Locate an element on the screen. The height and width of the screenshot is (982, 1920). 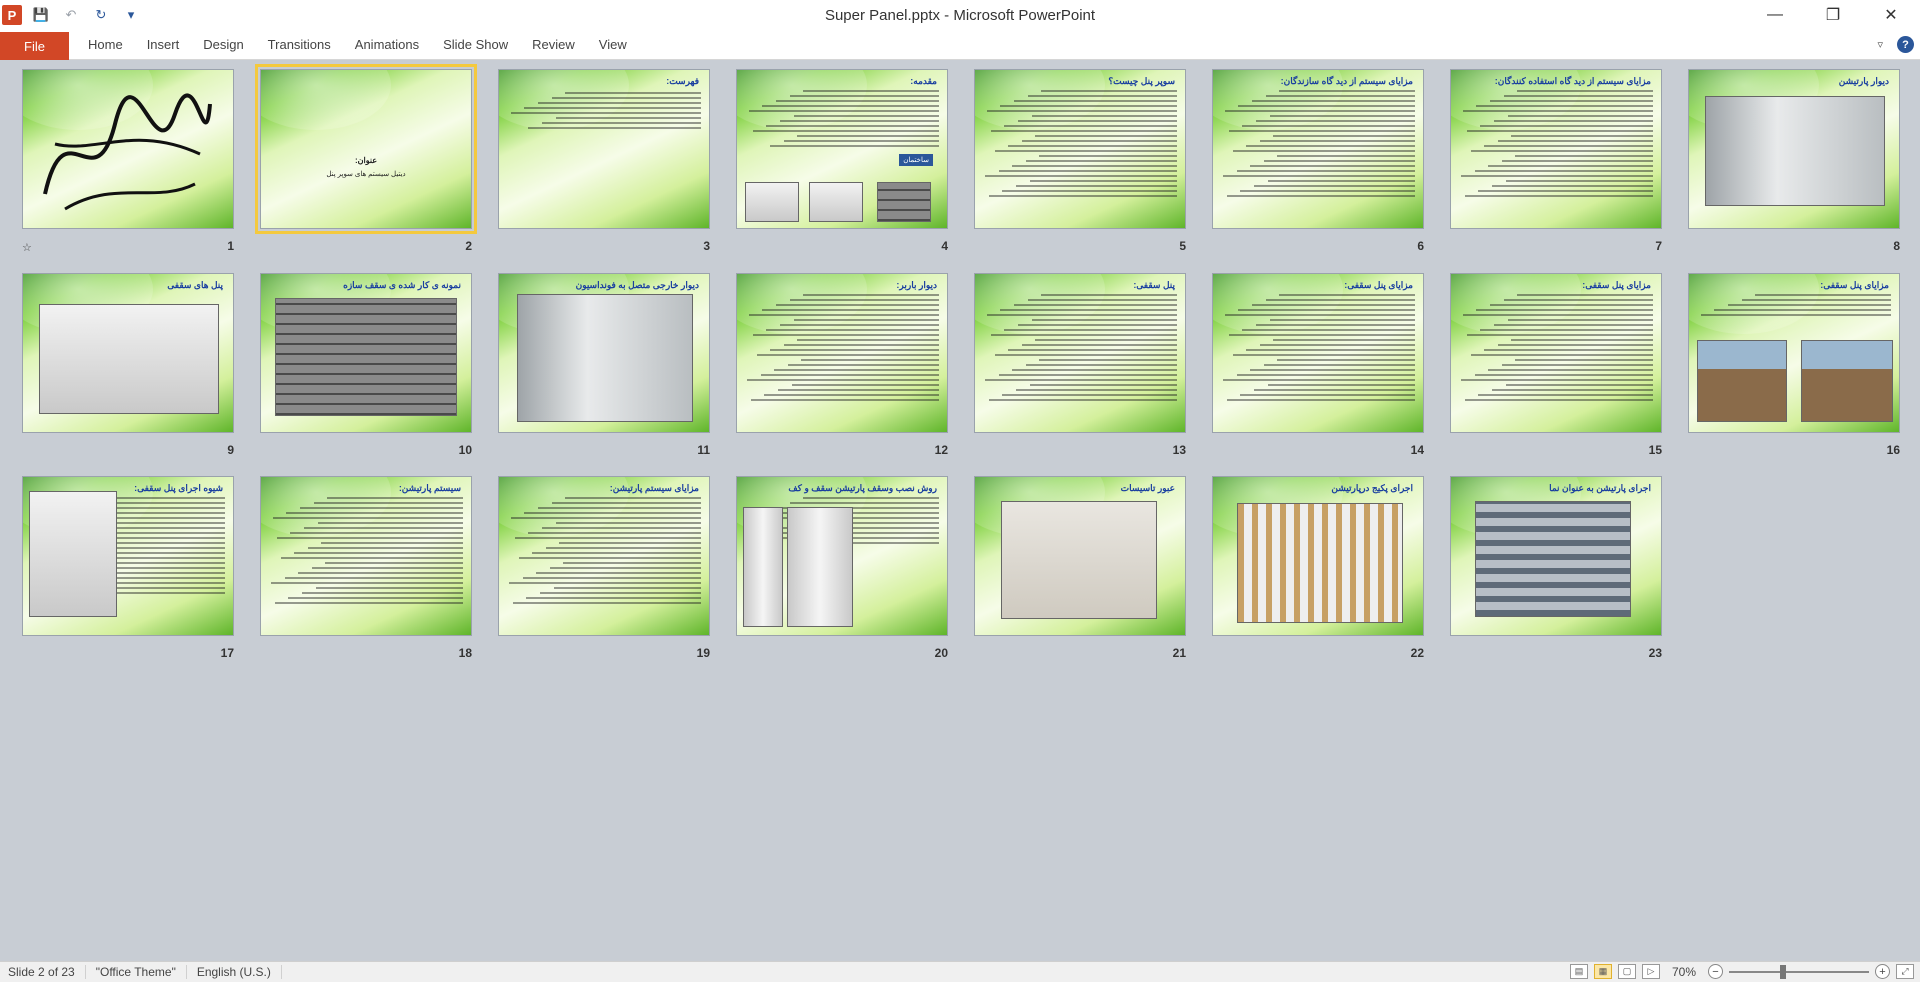
tab-transitions: Transitions is located at coordinates (299, 45).